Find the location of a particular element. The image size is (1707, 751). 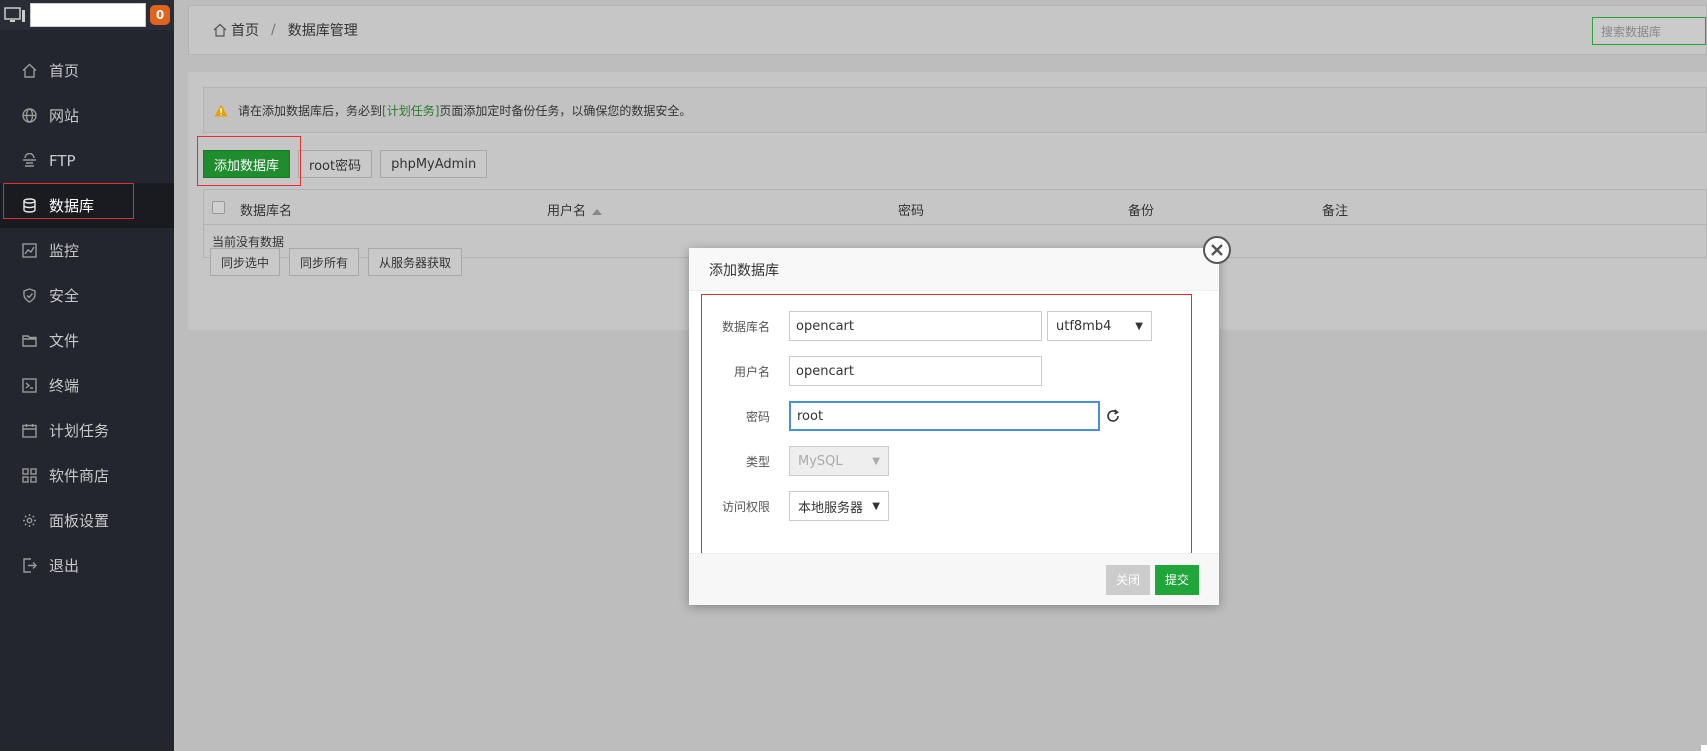

terminal-icon is located at coordinates (29, 385).